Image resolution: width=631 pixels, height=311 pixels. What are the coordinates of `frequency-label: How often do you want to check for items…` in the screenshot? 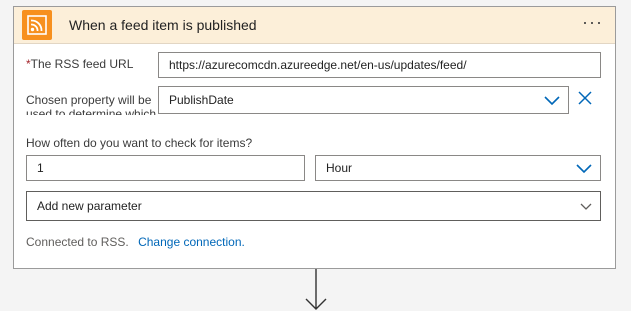 It's located at (139, 143).